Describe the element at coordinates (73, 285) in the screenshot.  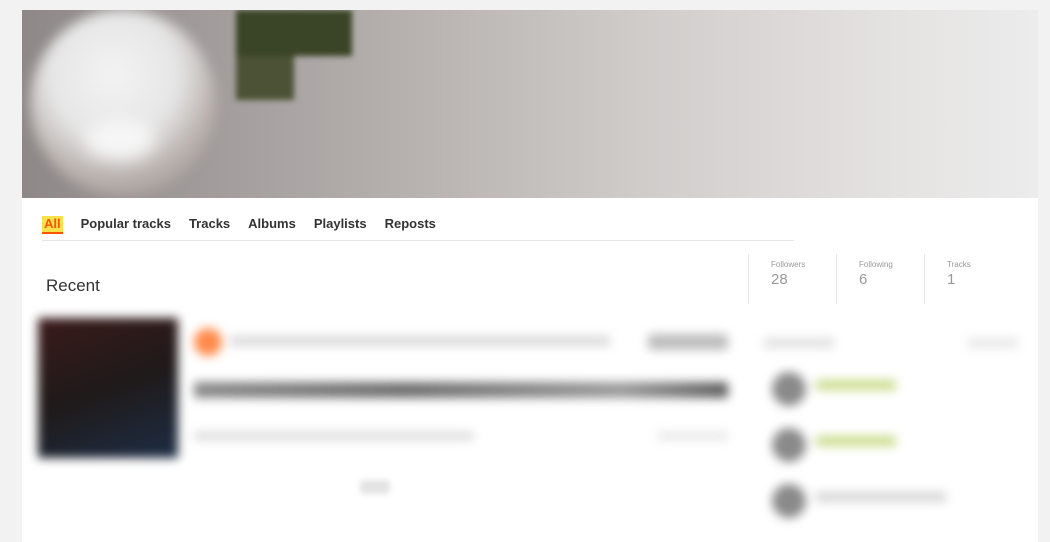
I see `section-title-recent: Recent` at that location.